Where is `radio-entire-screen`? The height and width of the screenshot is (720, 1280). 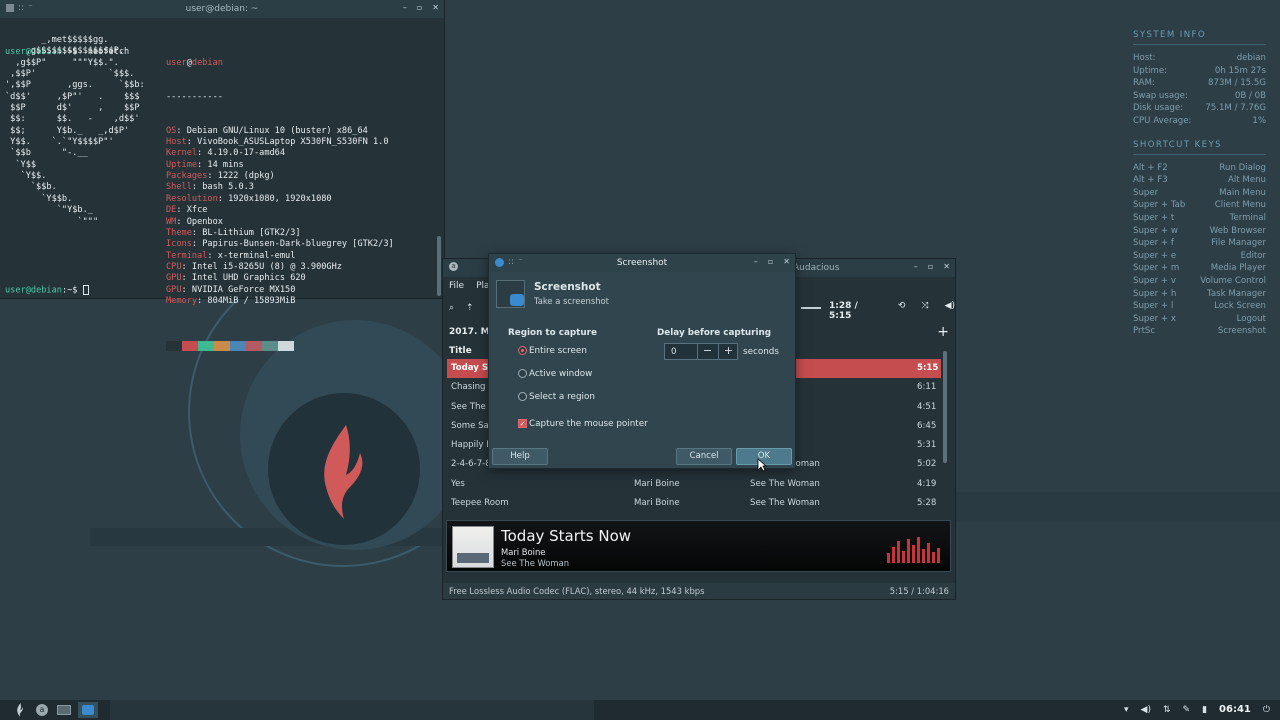
radio-entire-screen is located at coordinates (522, 350).